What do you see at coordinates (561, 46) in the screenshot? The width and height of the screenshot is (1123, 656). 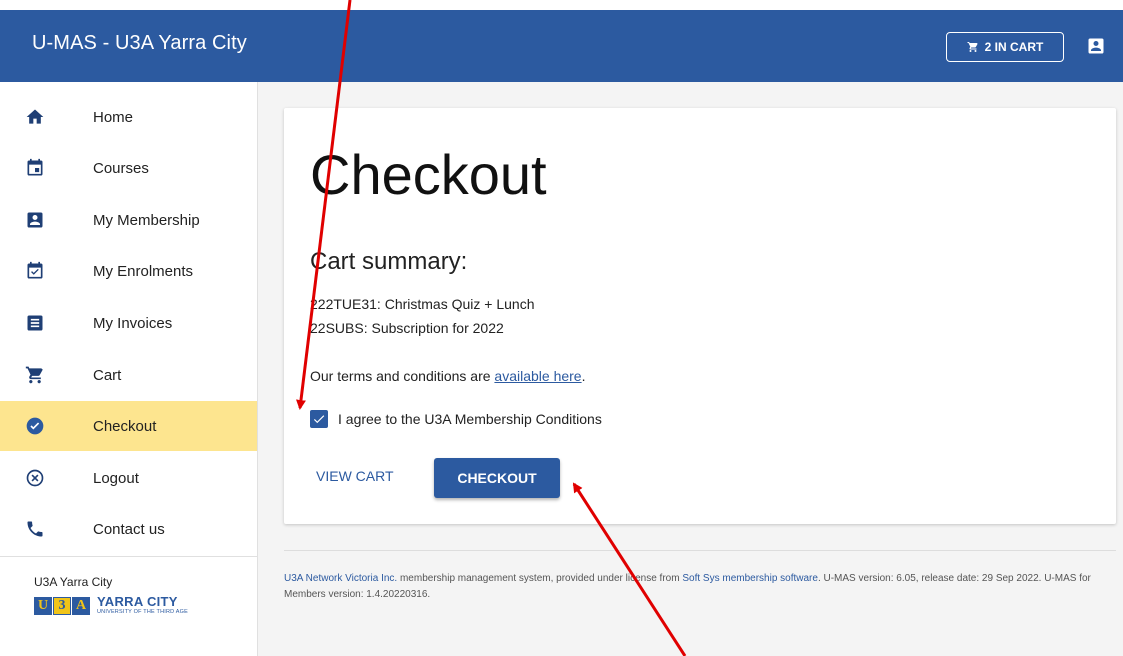 I see `app-bar: U-MAS - U3A Yarra City 2 IN CART` at bounding box center [561, 46].